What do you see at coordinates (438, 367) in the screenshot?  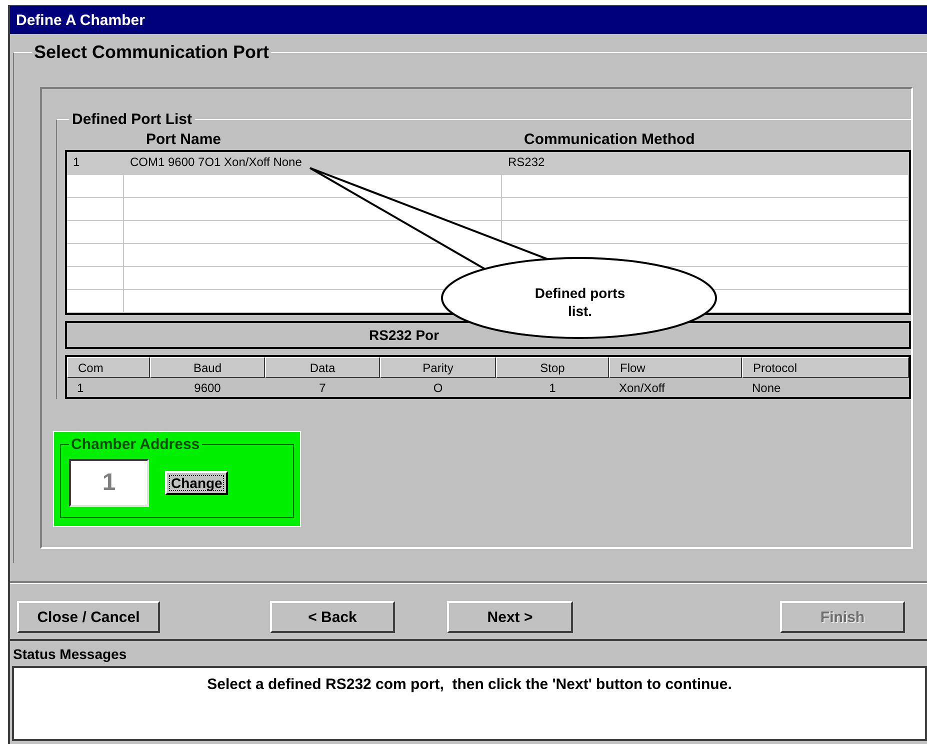 I see `column-header: Parity` at bounding box center [438, 367].